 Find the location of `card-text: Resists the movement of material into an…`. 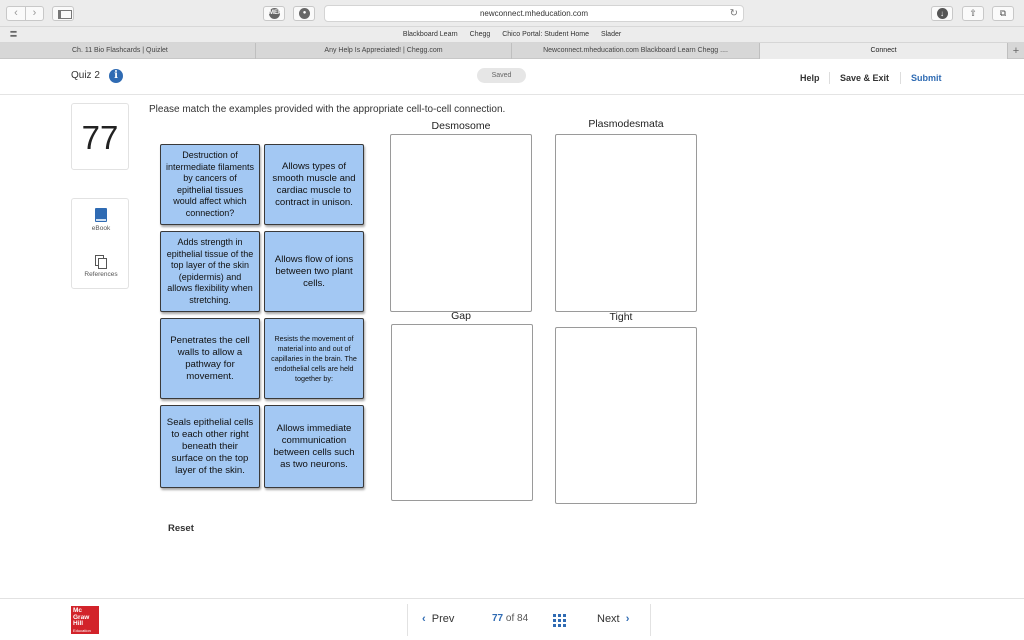

card-text: Resists the movement of material into an… is located at coordinates (314, 358).